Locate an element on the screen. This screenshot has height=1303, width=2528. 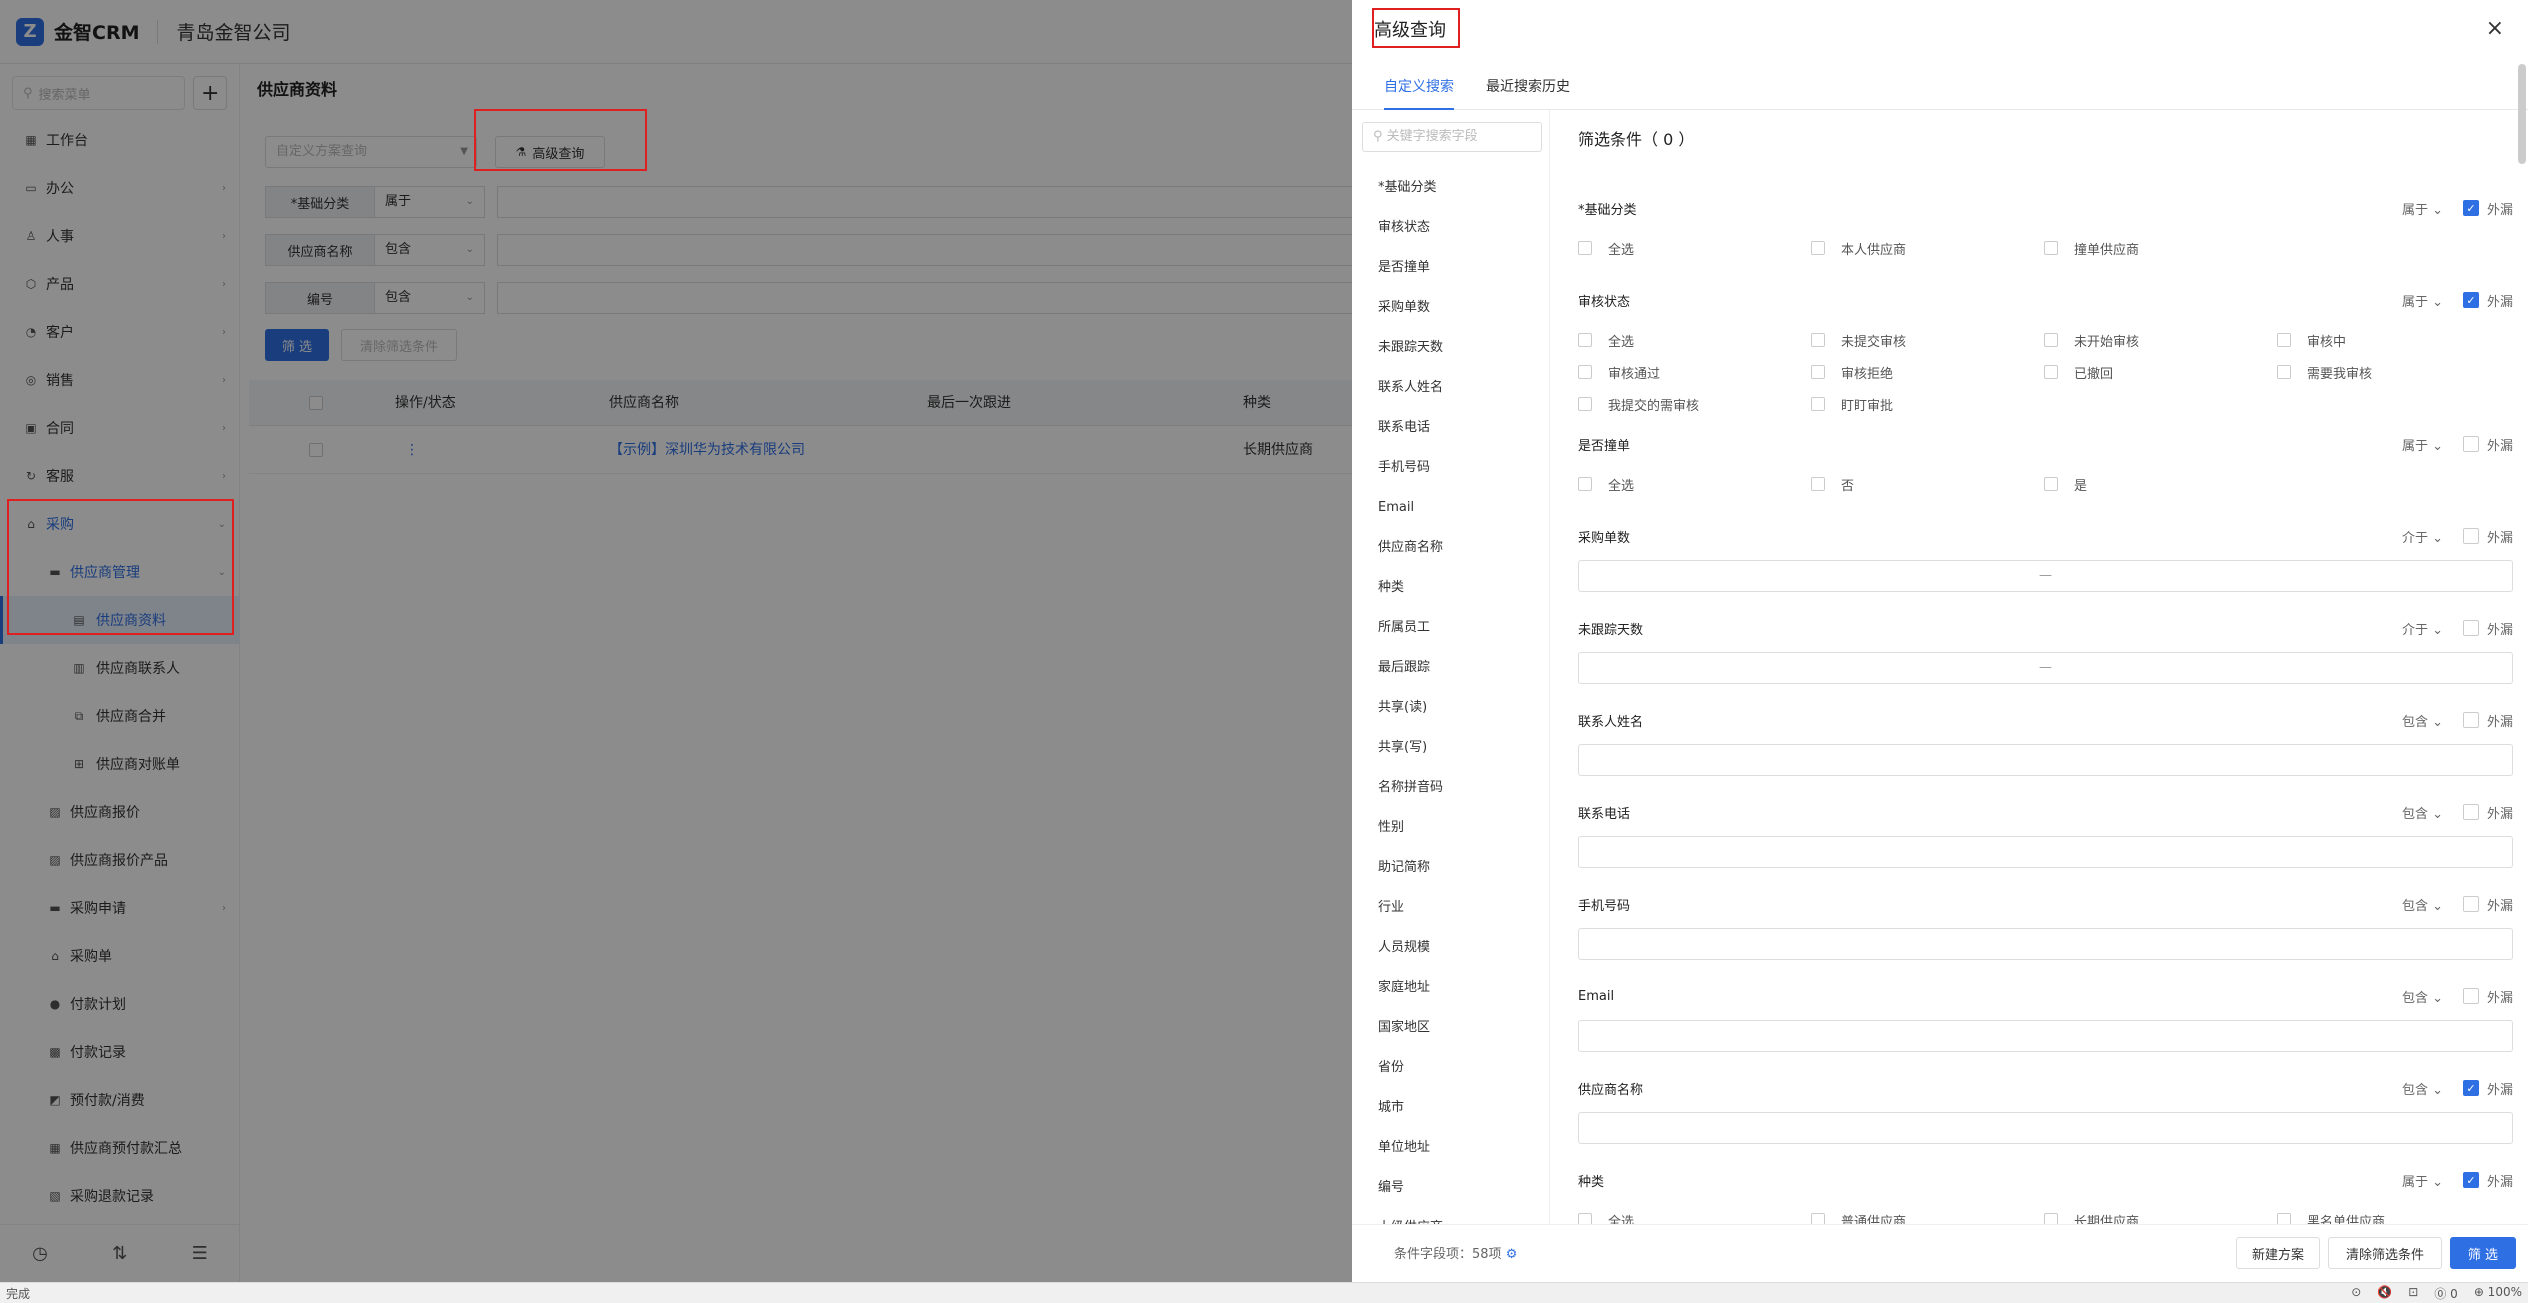
field-list-item: Email is located at coordinates (1410, 508).